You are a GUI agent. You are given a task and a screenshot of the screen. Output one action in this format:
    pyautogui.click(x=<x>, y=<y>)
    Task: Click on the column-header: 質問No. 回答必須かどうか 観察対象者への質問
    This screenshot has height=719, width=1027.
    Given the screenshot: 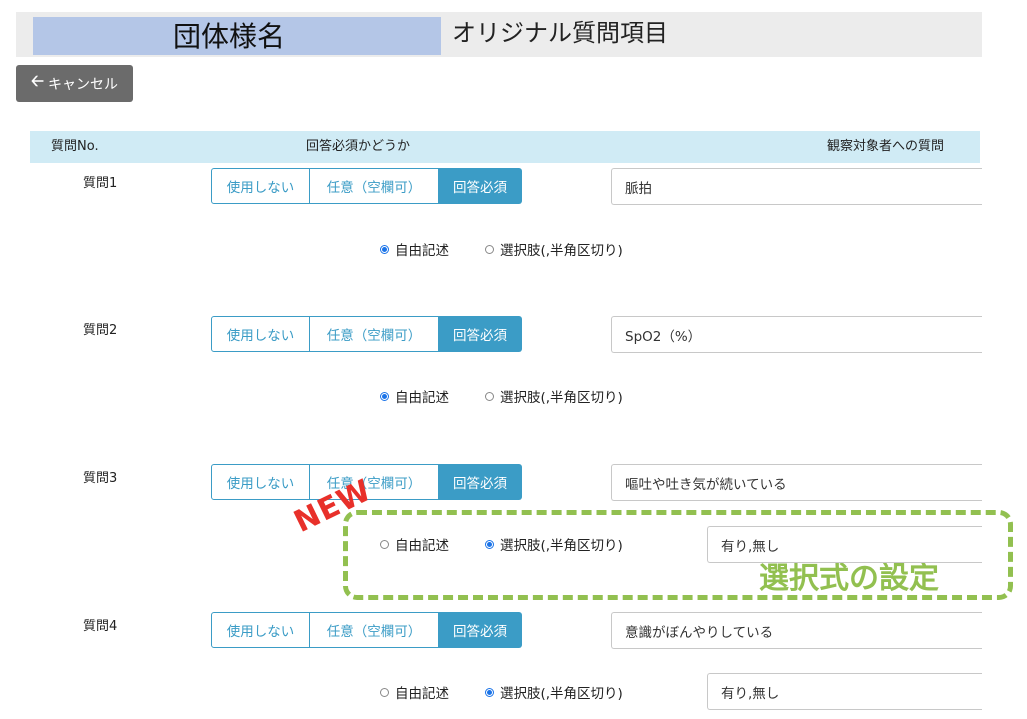 What is the action you would take?
    pyautogui.click(x=505, y=147)
    